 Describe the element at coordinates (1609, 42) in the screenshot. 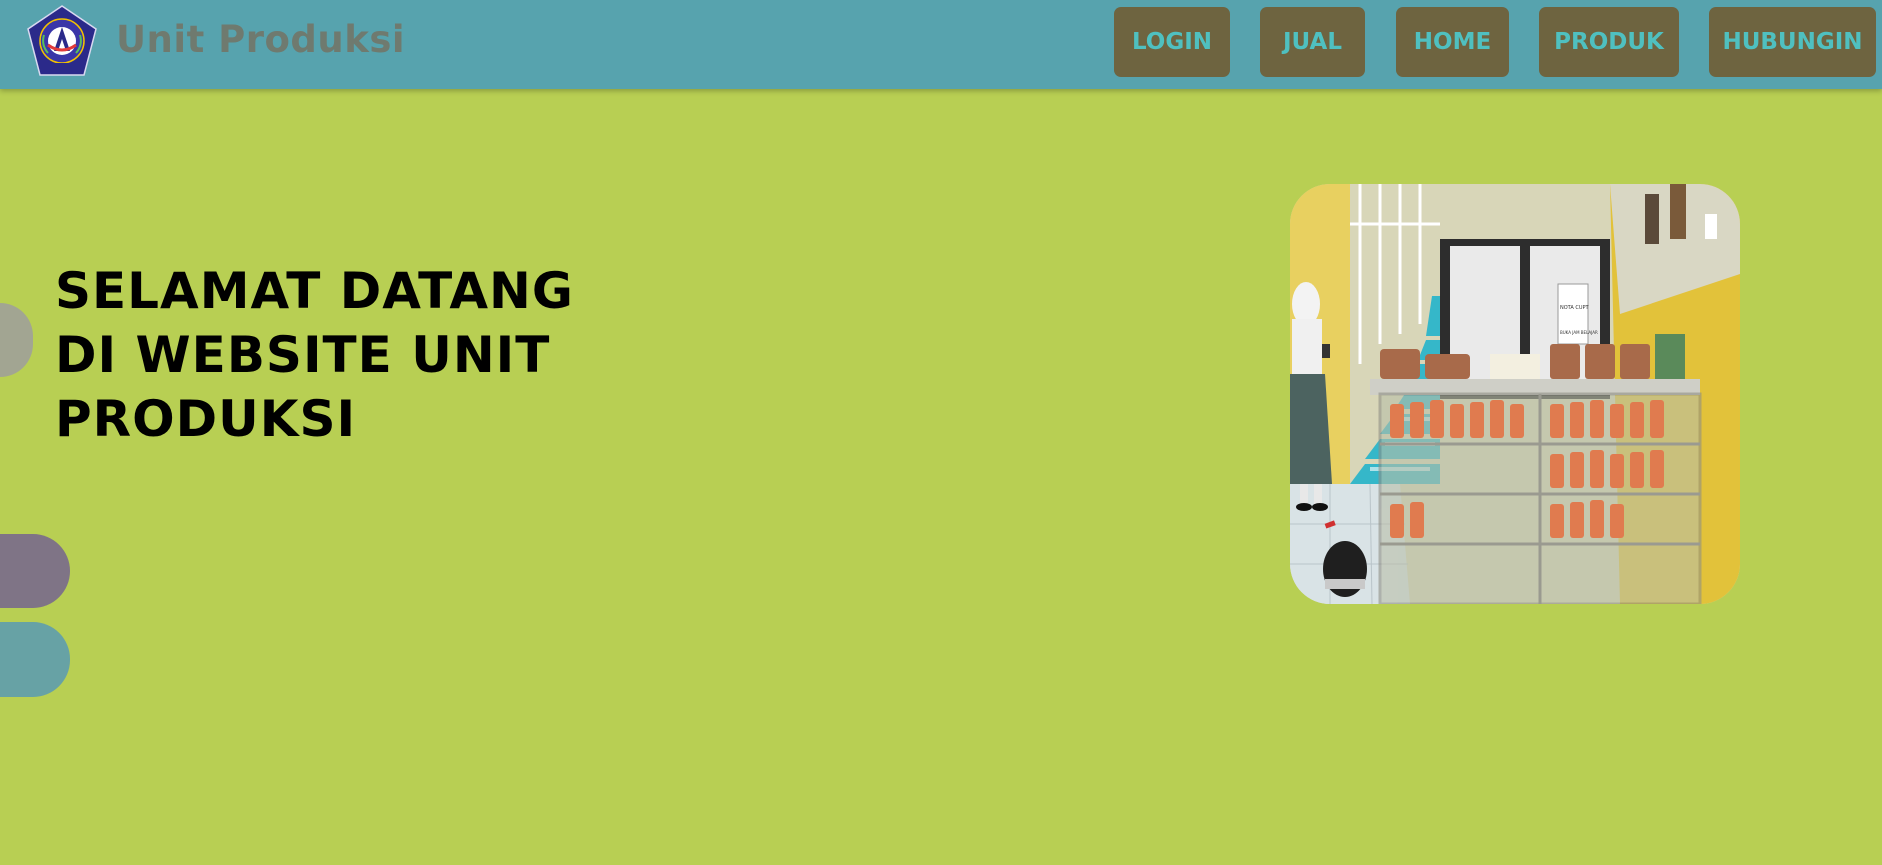

I see `nav-produk-button: PRODUK` at that location.